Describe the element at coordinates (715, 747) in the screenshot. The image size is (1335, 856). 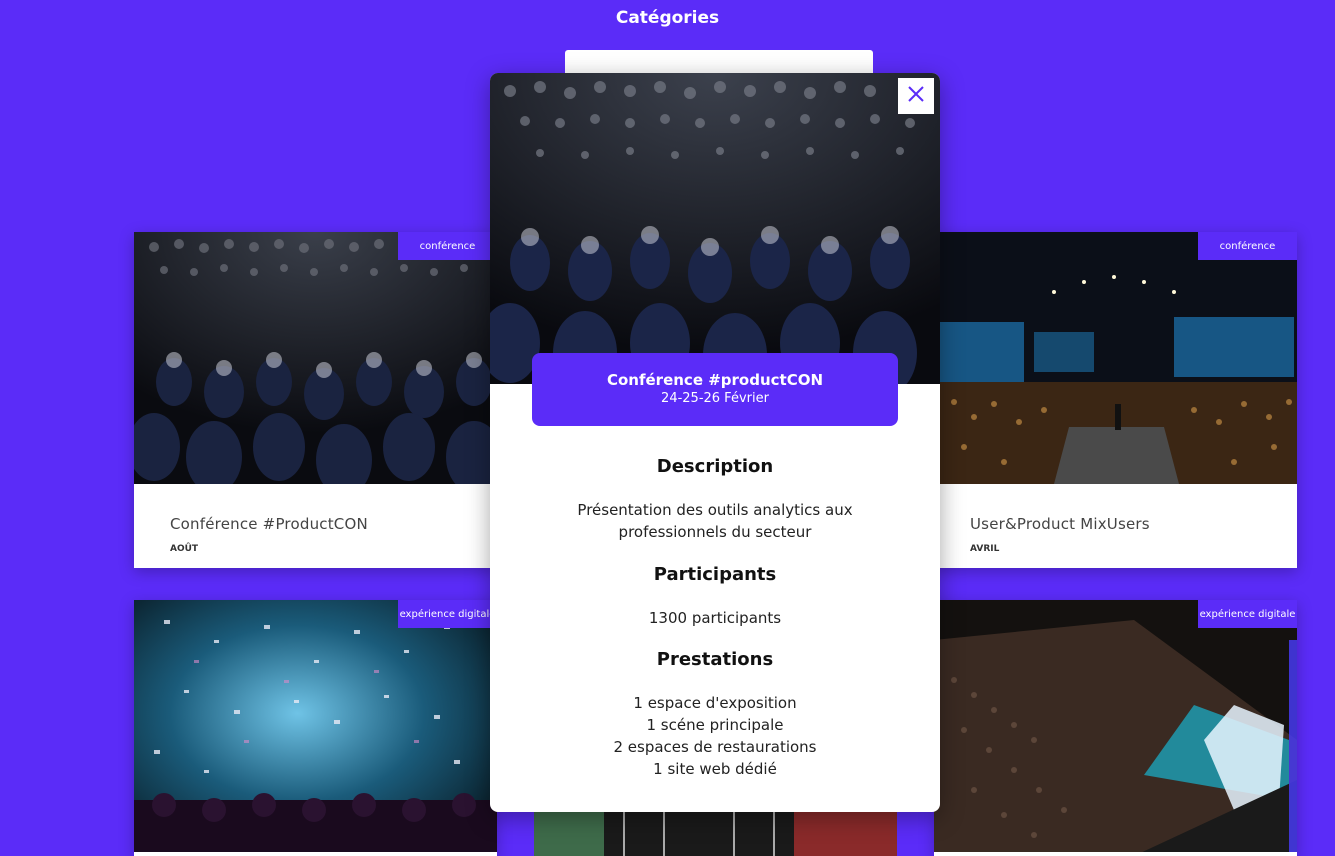
I see `prestation-item: 2 espaces de restaurations` at that location.